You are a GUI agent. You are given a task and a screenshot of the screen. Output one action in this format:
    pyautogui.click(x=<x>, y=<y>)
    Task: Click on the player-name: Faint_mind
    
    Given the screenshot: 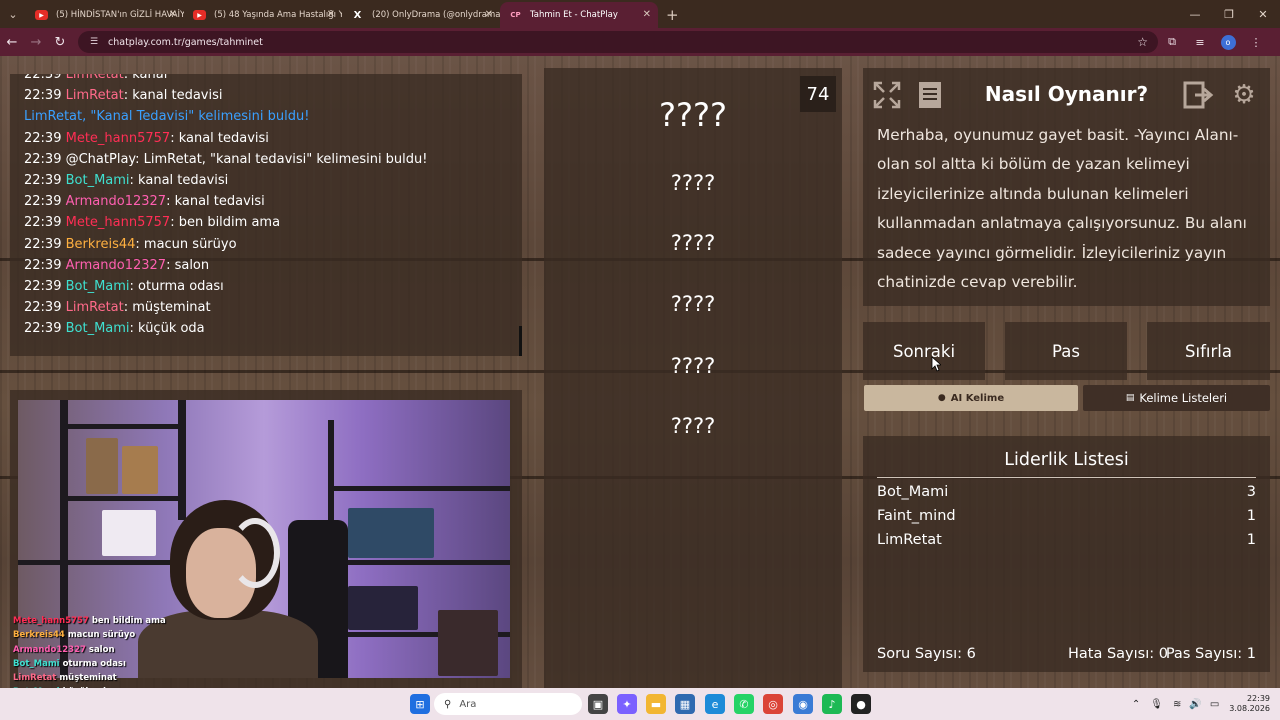 What is the action you would take?
    pyautogui.click(x=916, y=516)
    